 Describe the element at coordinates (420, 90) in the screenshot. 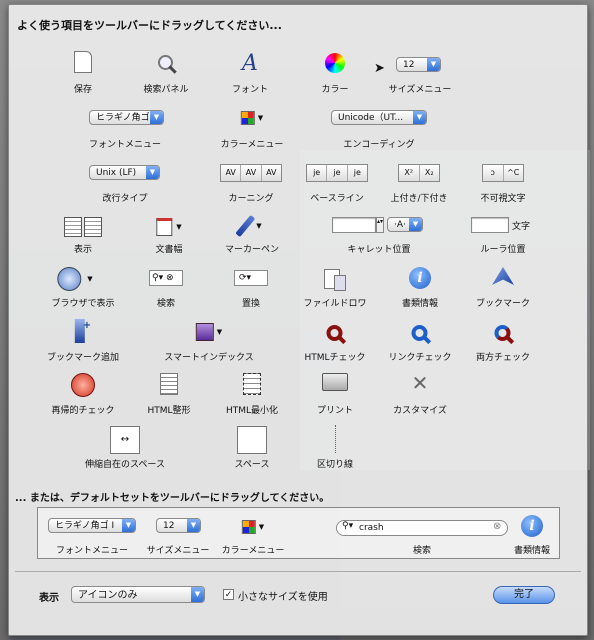

I see `item-size-menu-label: サイズメニュー` at that location.